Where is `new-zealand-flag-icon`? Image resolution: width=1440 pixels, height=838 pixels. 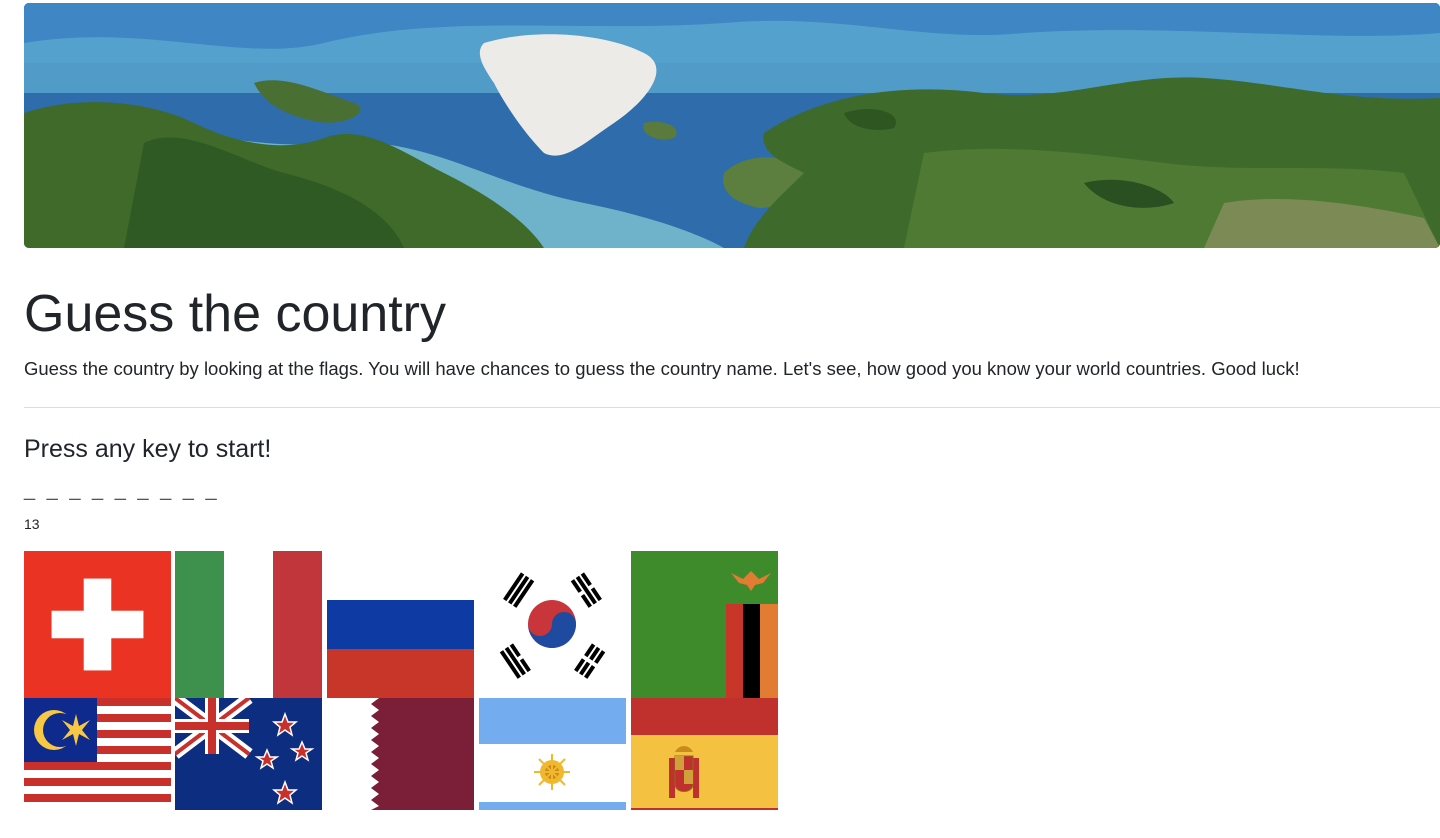 new-zealand-flag-icon is located at coordinates (248, 754).